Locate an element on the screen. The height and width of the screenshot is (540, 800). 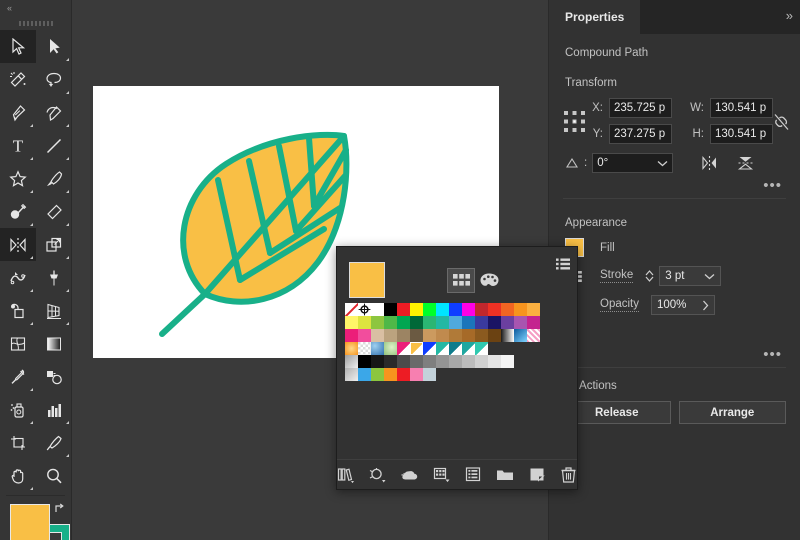
stroke-weight-stepper is located at coordinates (649, 276).